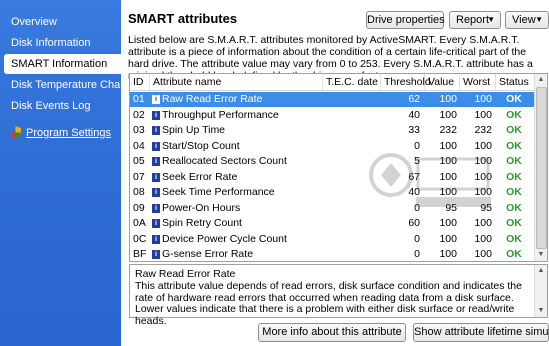 The width and height of the screenshot is (549, 346). Describe the element at coordinates (139, 192) in the screenshot. I see `row-id: 08` at that location.